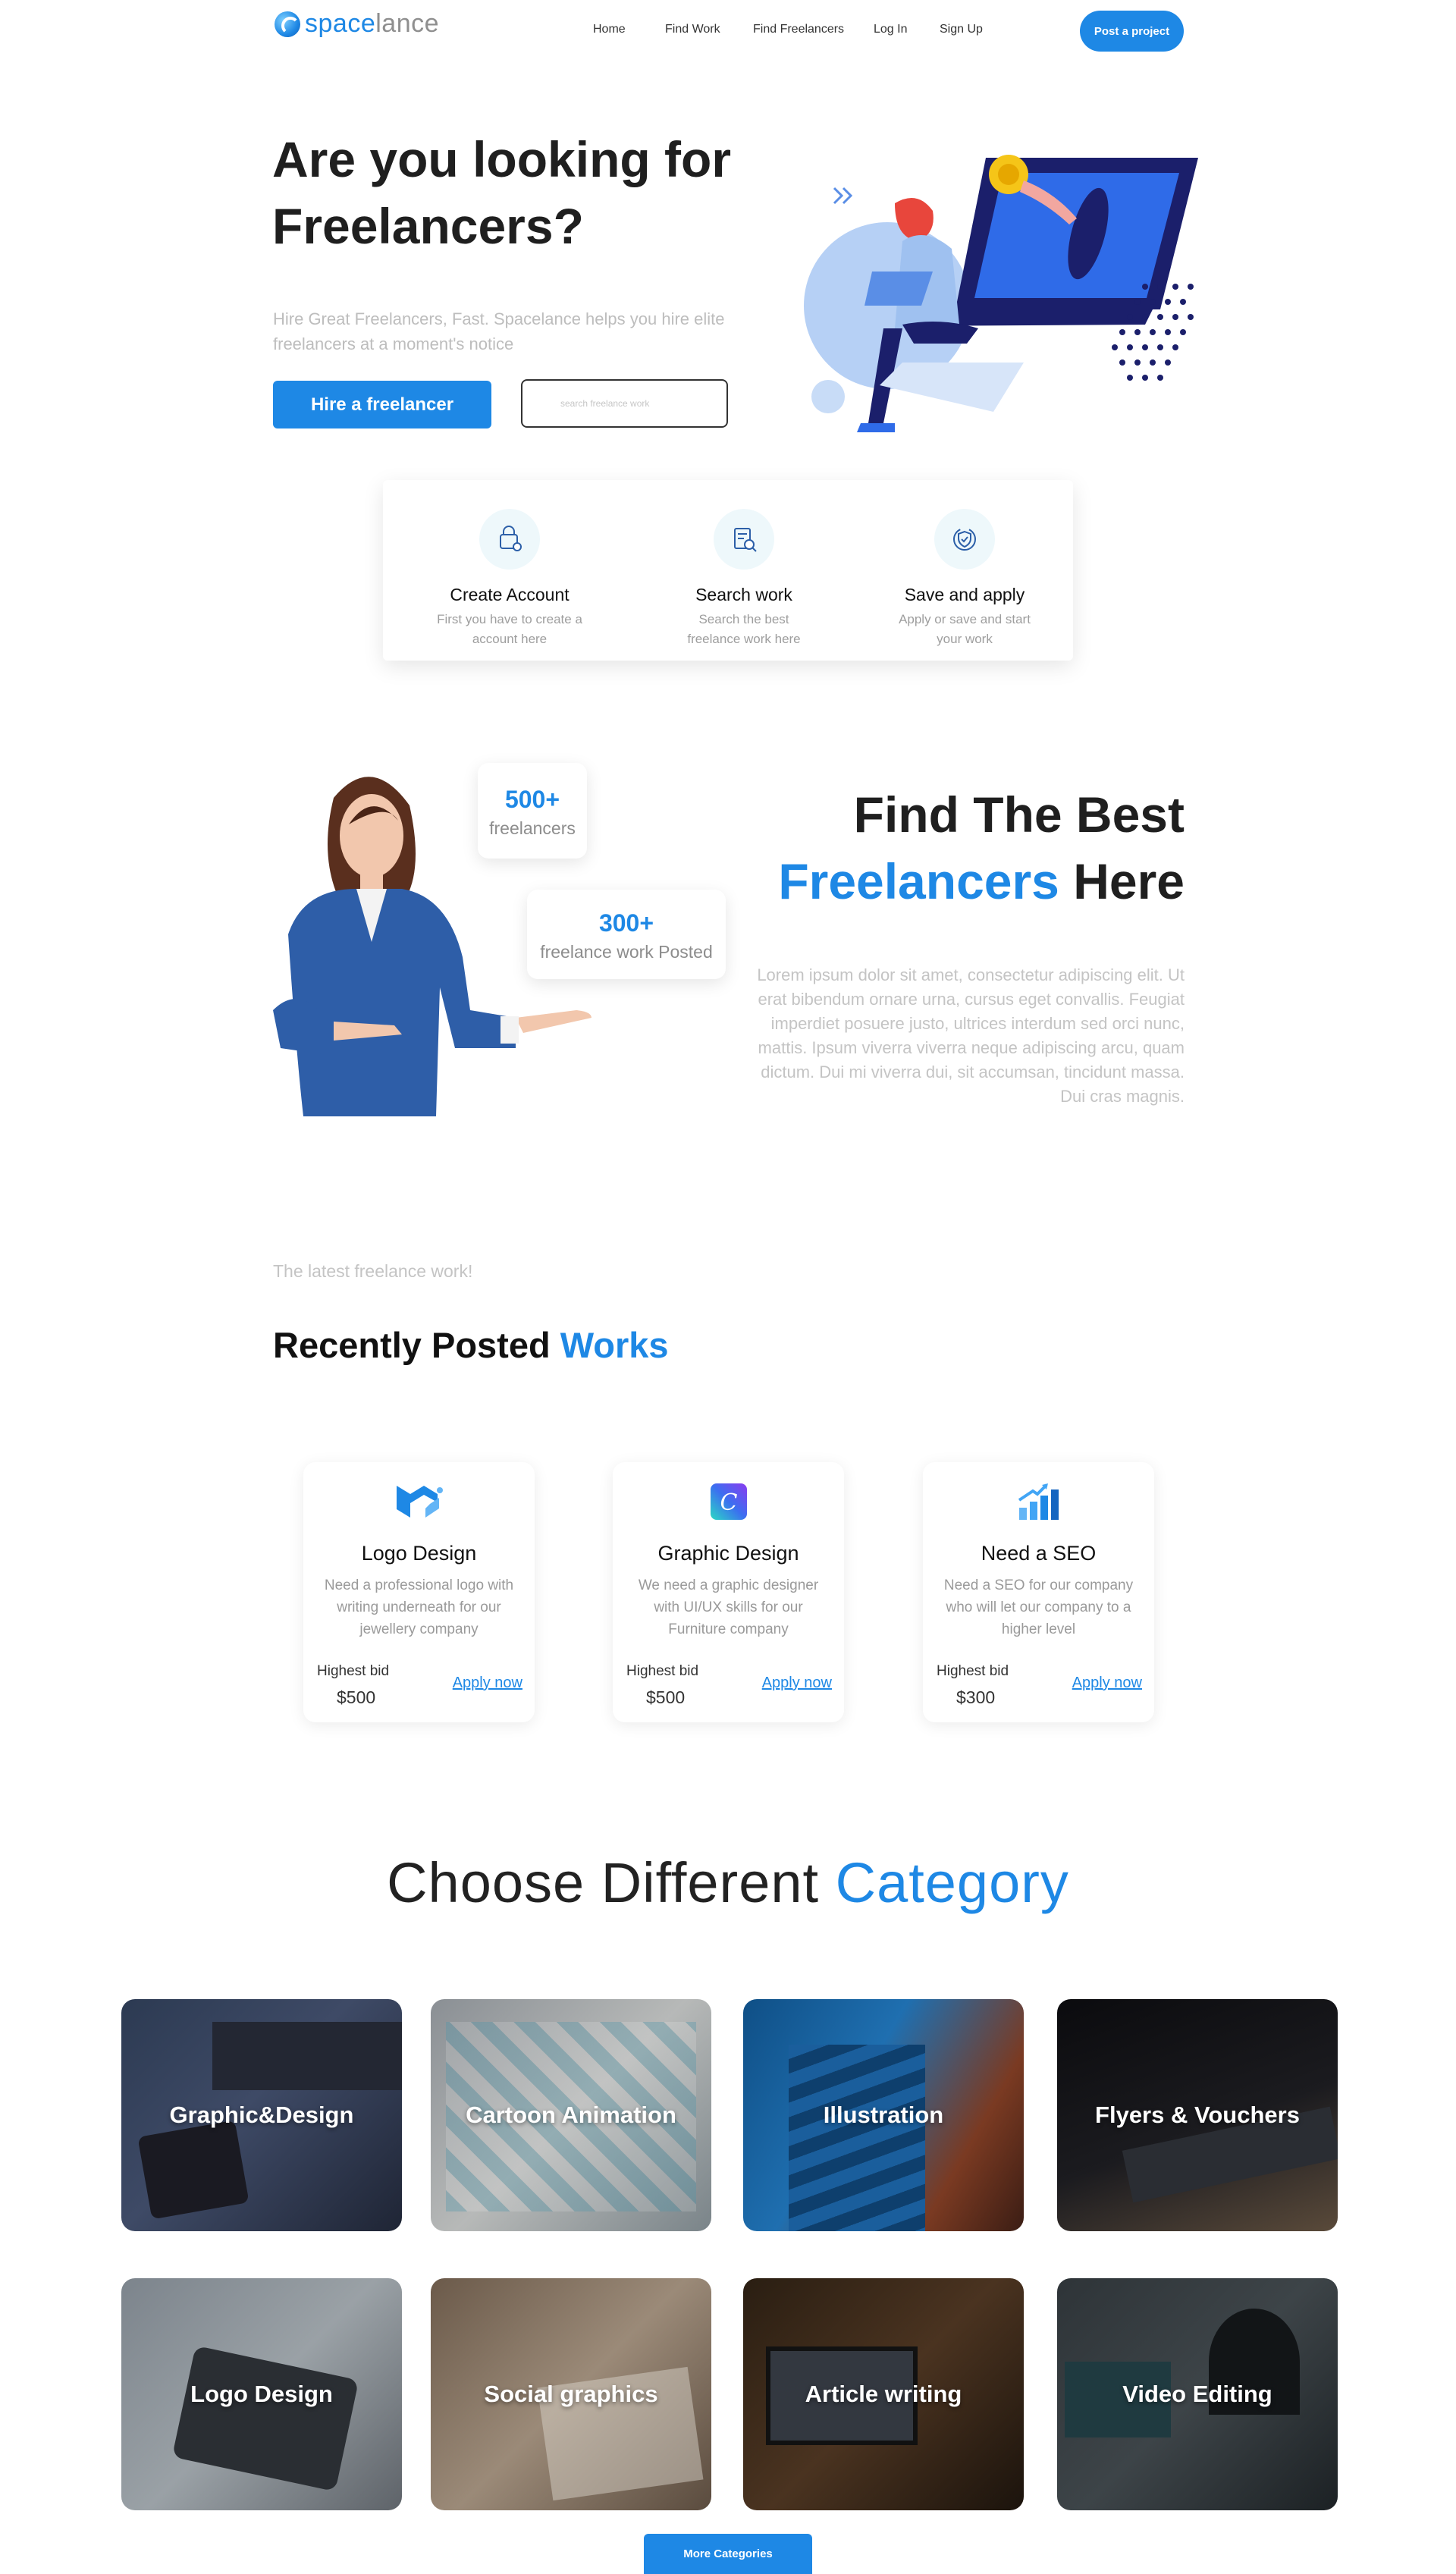  Describe the element at coordinates (964, 594) in the screenshot. I see `step-title: Save and apply` at that location.